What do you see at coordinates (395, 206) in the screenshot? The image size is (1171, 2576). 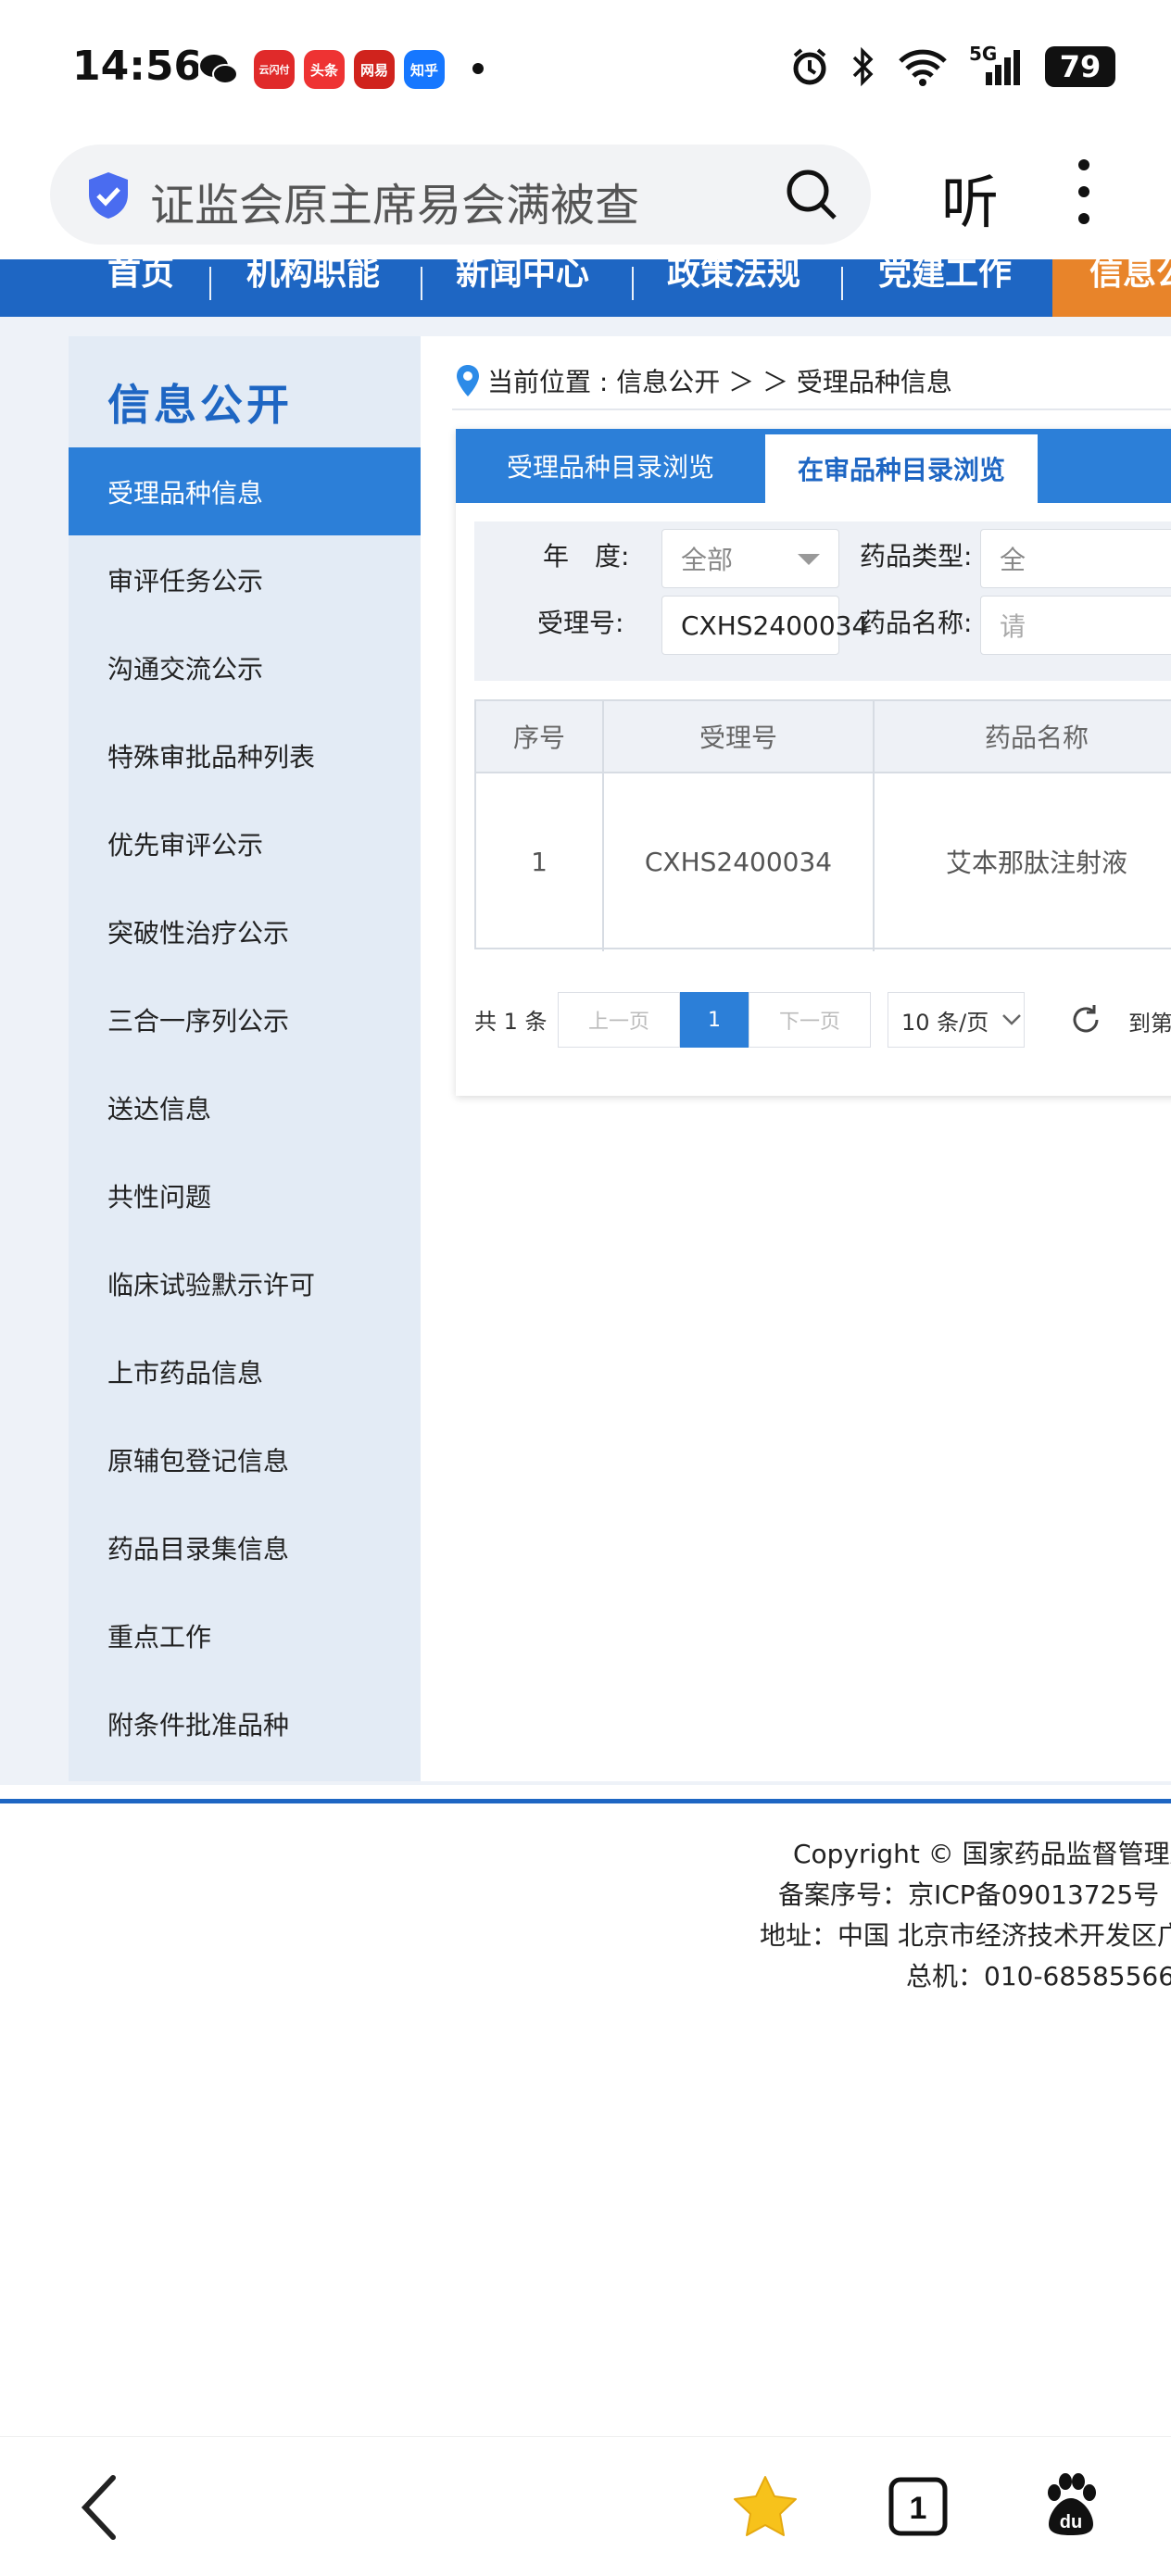 I see `search-query-text: 证监会原主席易会满被查` at bounding box center [395, 206].